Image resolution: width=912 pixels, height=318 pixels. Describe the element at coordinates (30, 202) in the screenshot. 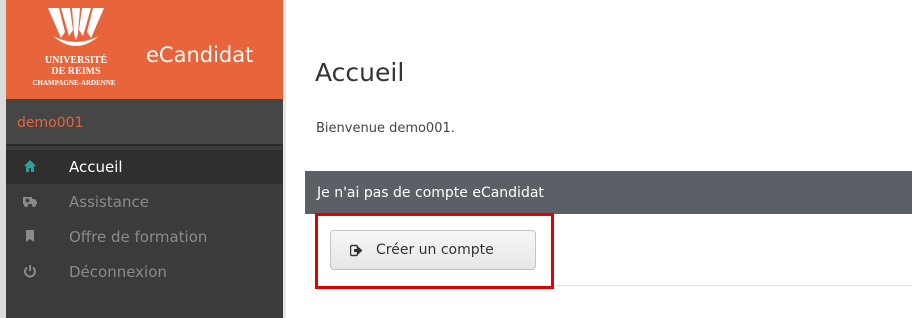

I see `ambulance-icon` at that location.